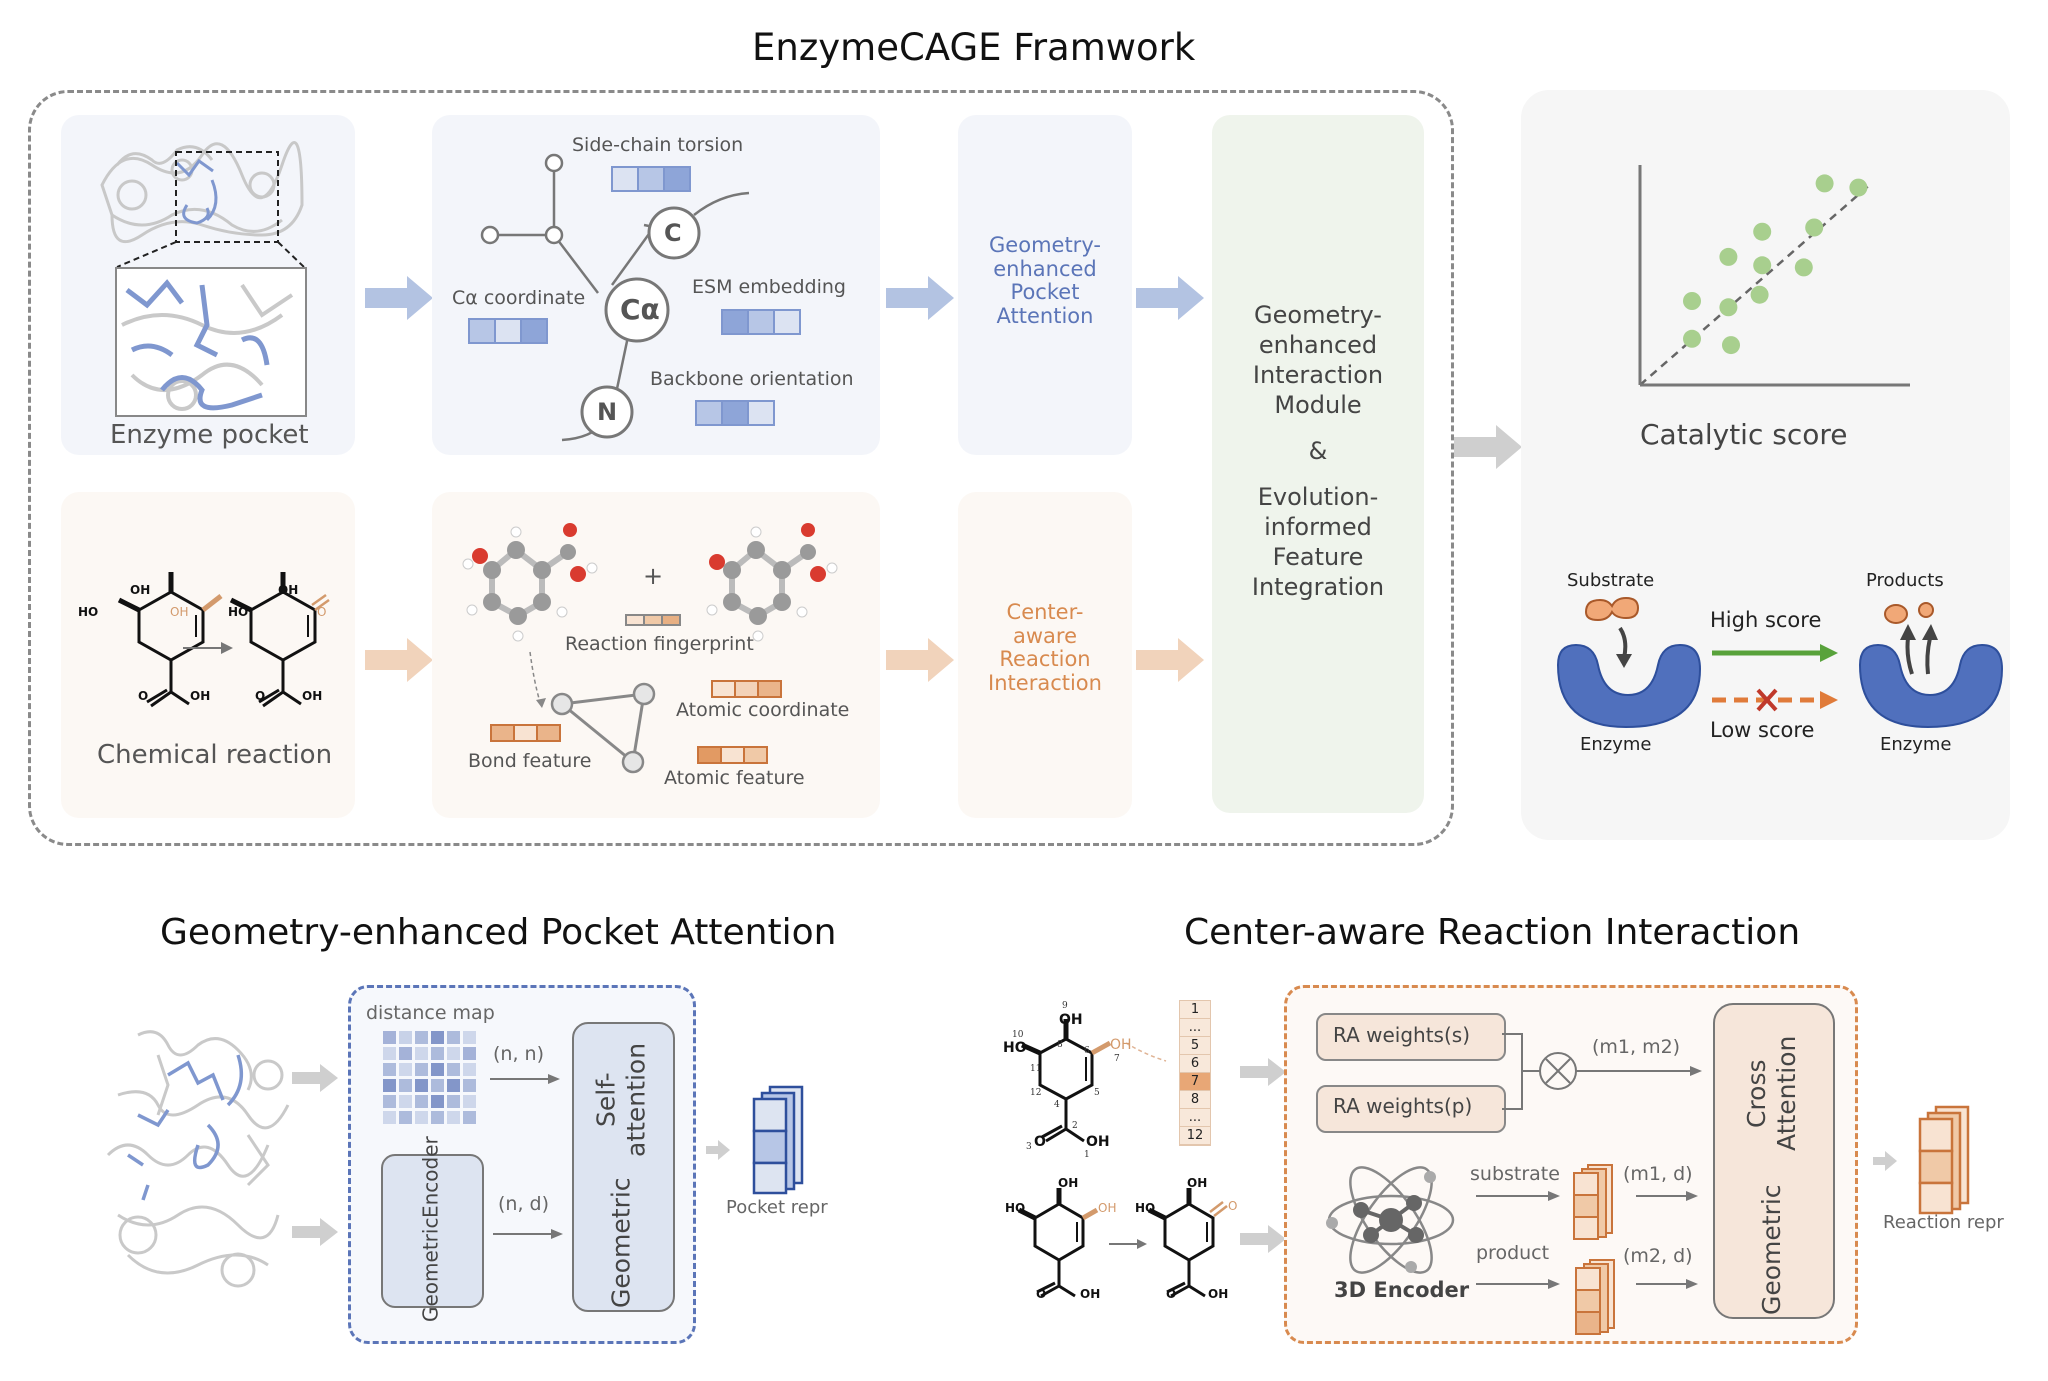 This screenshot has width=2048, height=1381. I want to click on output-arrow-icon, so click(718, 1150).